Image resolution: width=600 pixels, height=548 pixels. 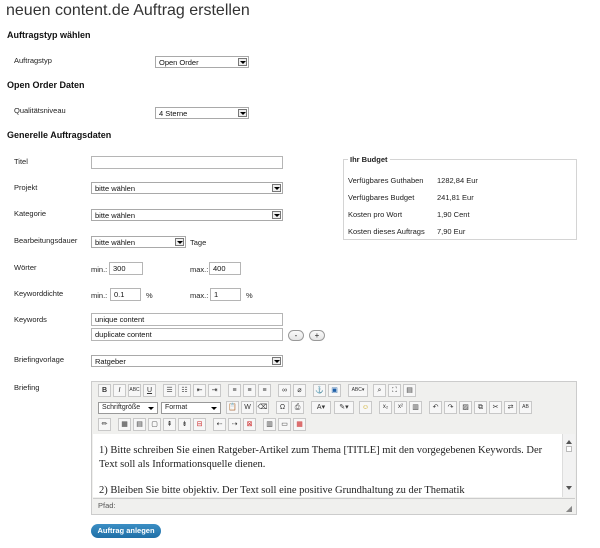 I want to click on create-order-button: Auftrag anlegen, so click(x=126, y=531).